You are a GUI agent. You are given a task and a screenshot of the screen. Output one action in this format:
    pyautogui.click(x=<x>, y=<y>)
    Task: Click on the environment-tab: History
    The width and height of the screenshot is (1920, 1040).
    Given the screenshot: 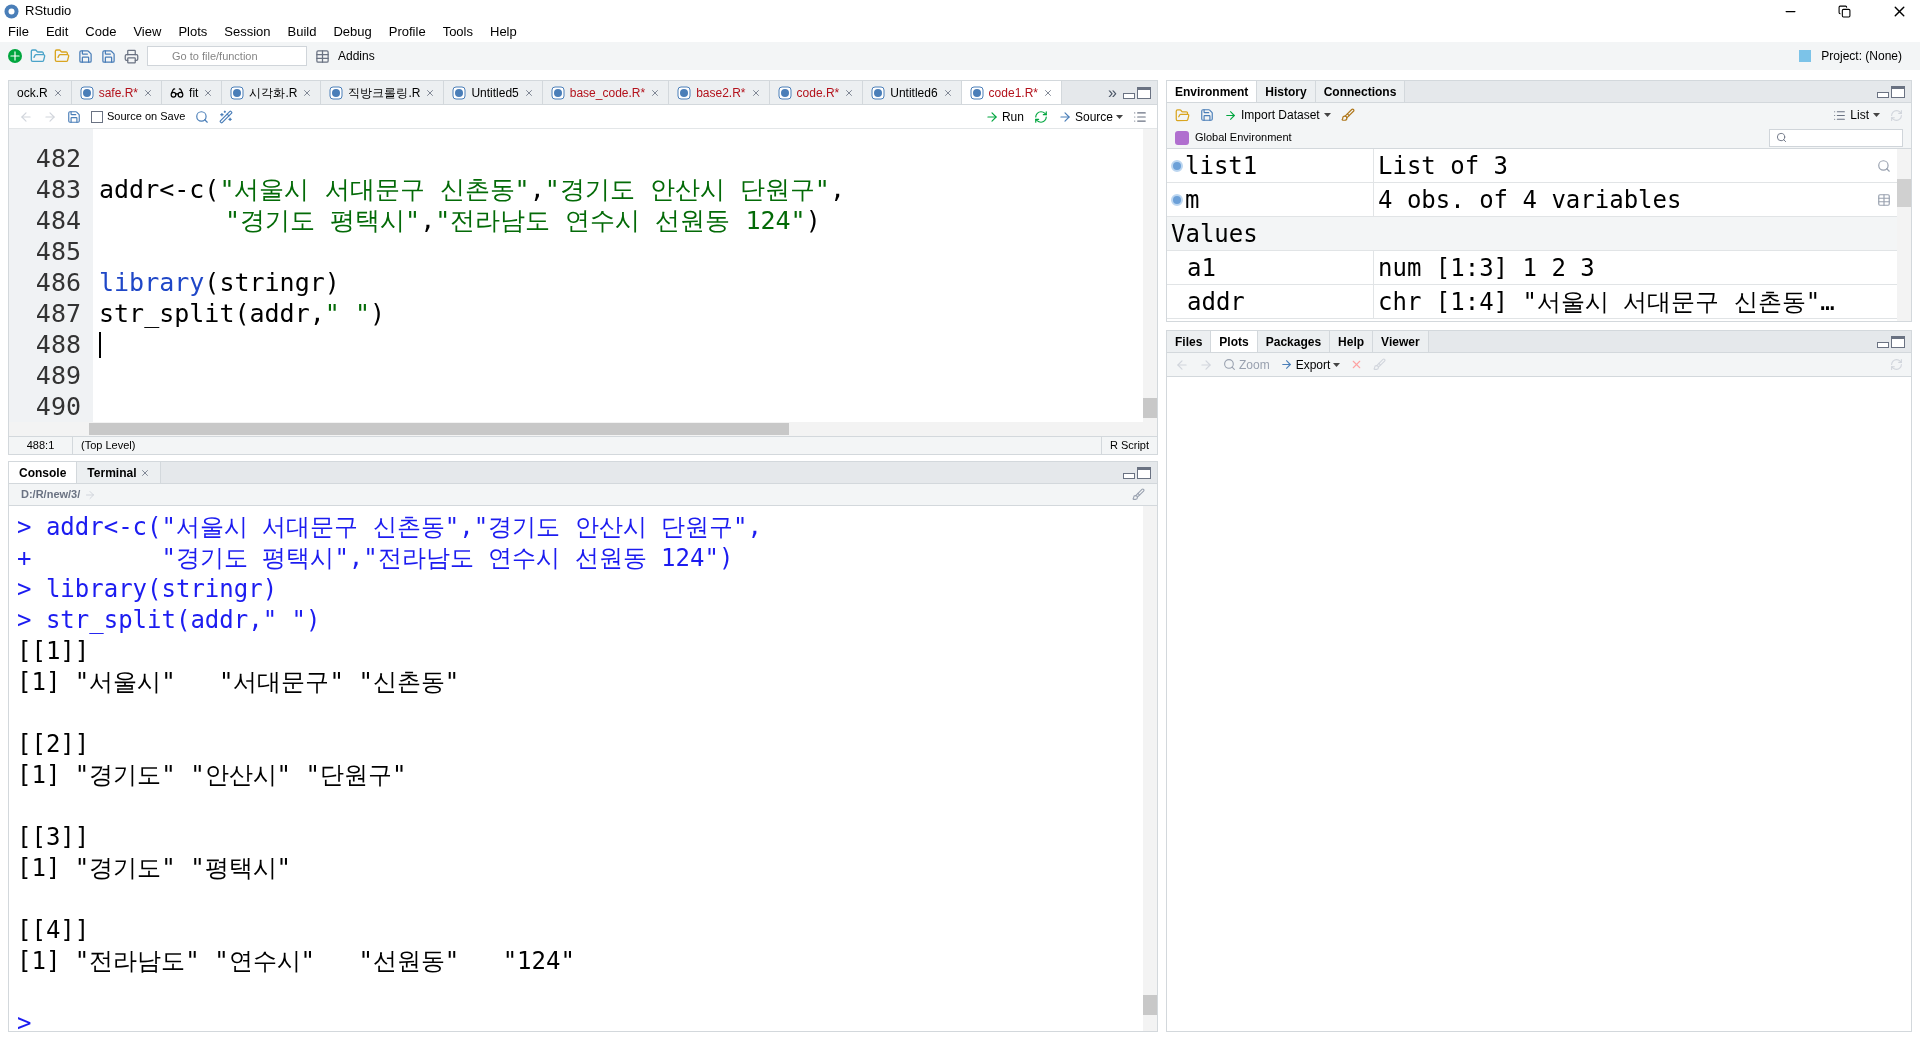 What is the action you would take?
    pyautogui.click(x=1286, y=91)
    